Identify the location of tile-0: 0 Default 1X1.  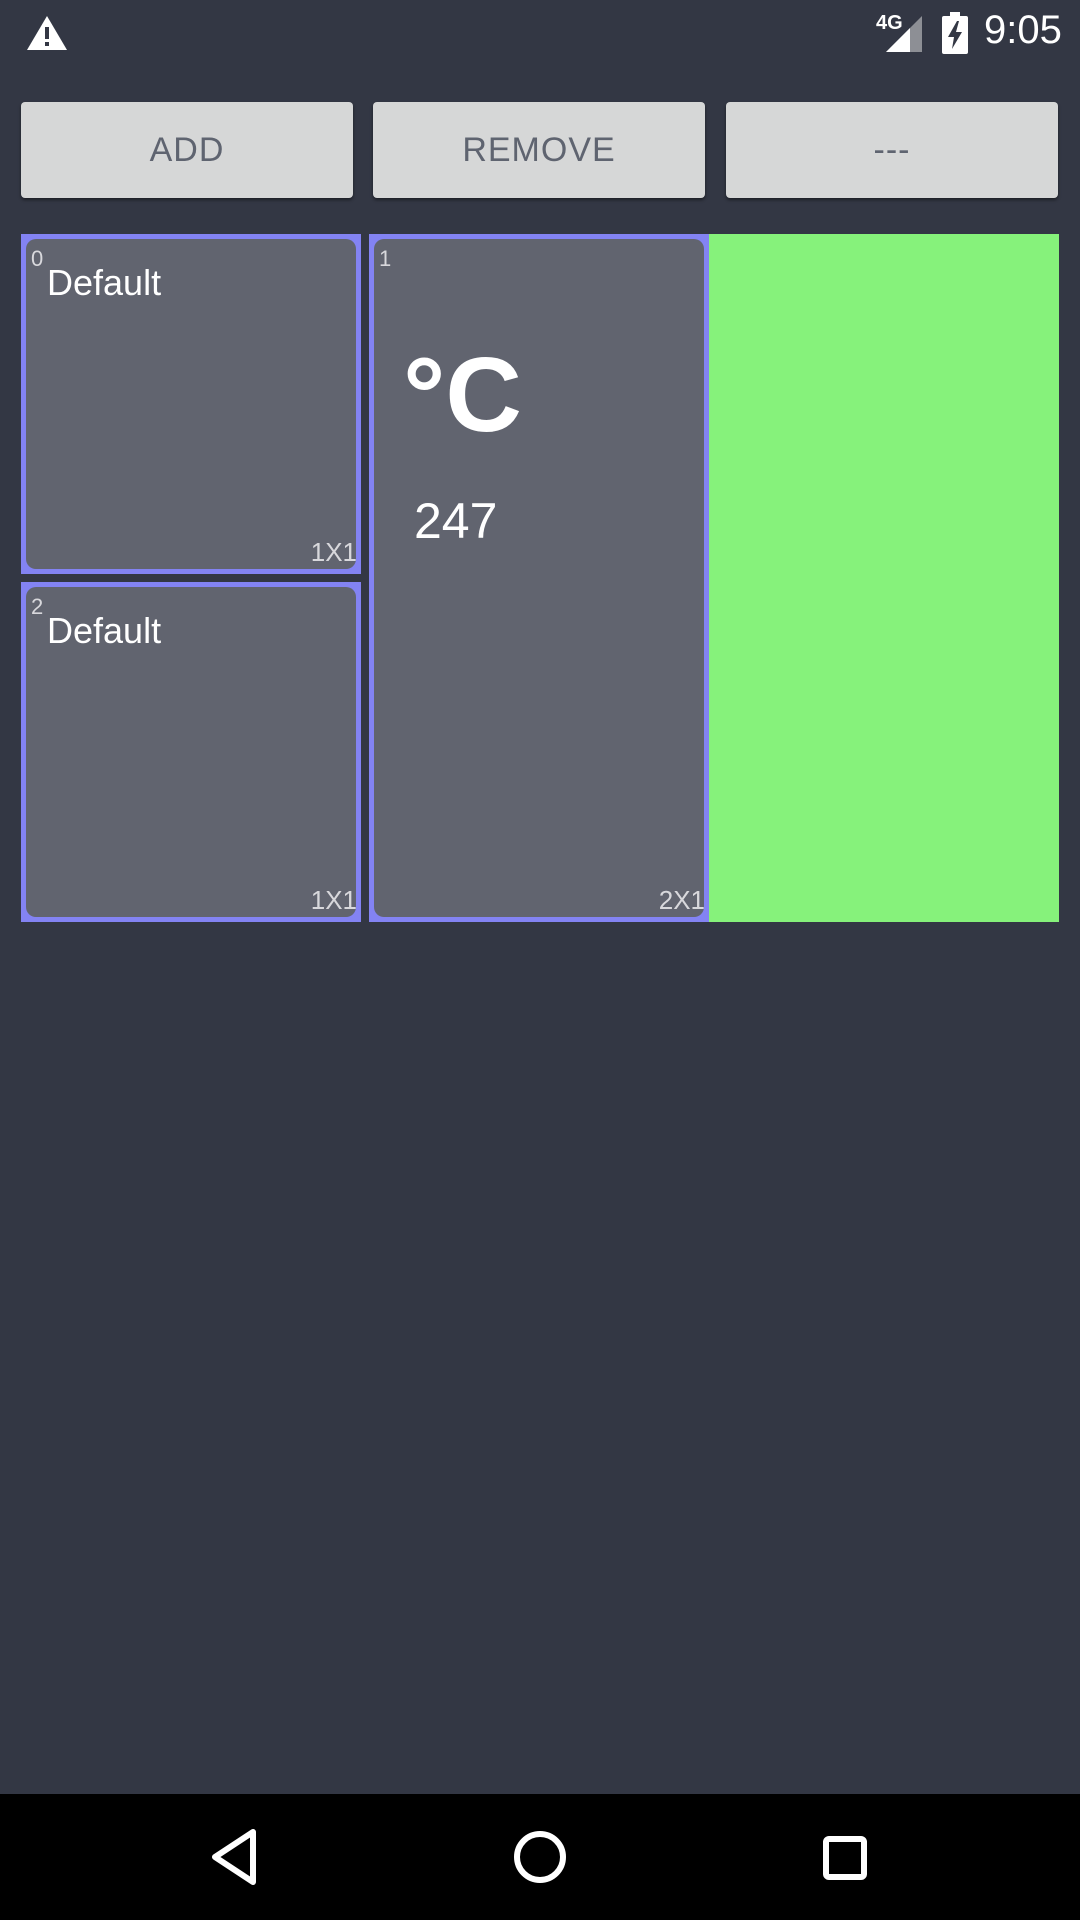
(191, 404).